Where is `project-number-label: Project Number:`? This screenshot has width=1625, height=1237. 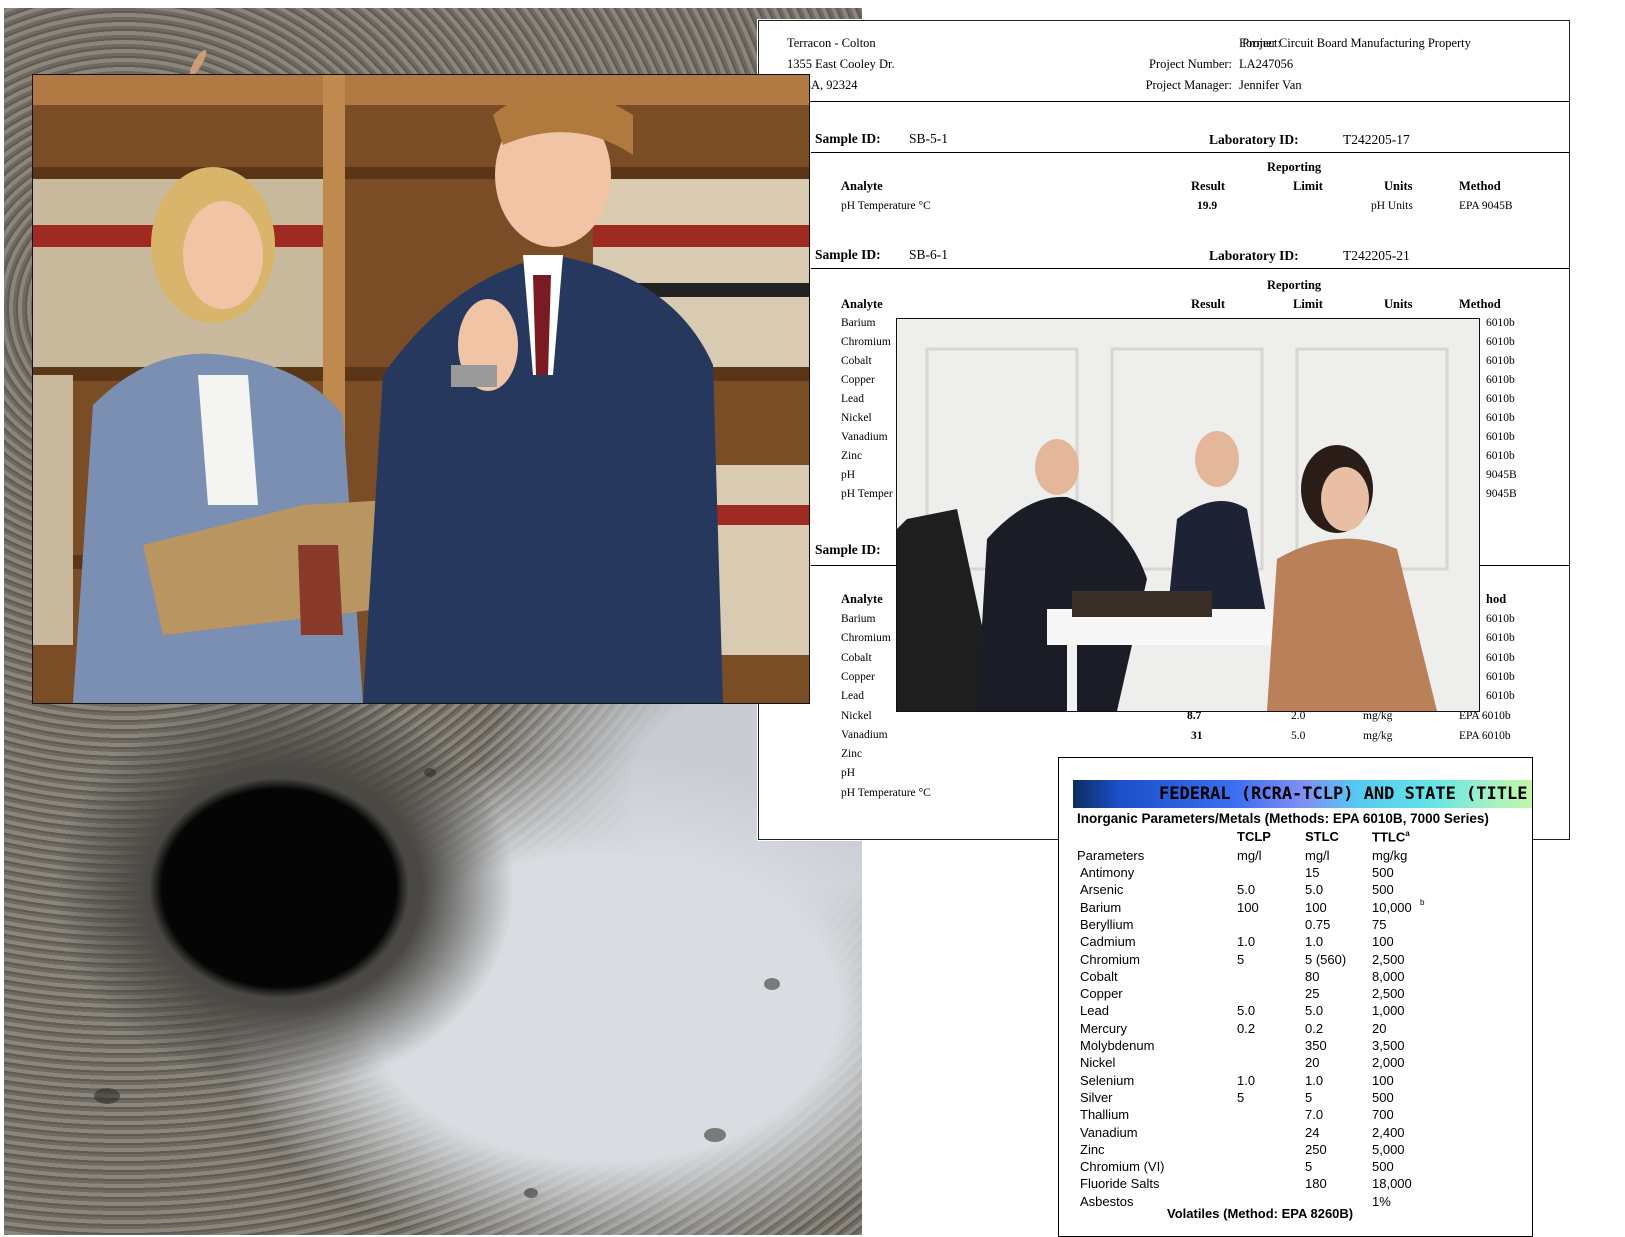 project-number-label: Project Number: is located at coordinates (1190, 64).